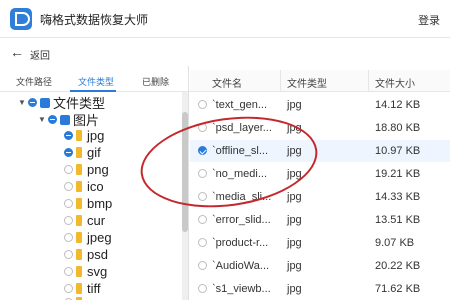 Image resolution: width=450 pixels, height=300 pixels. What do you see at coordinates (21, 19) in the screenshot?
I see `app-logo-icon` at bounding box center [21, 19].